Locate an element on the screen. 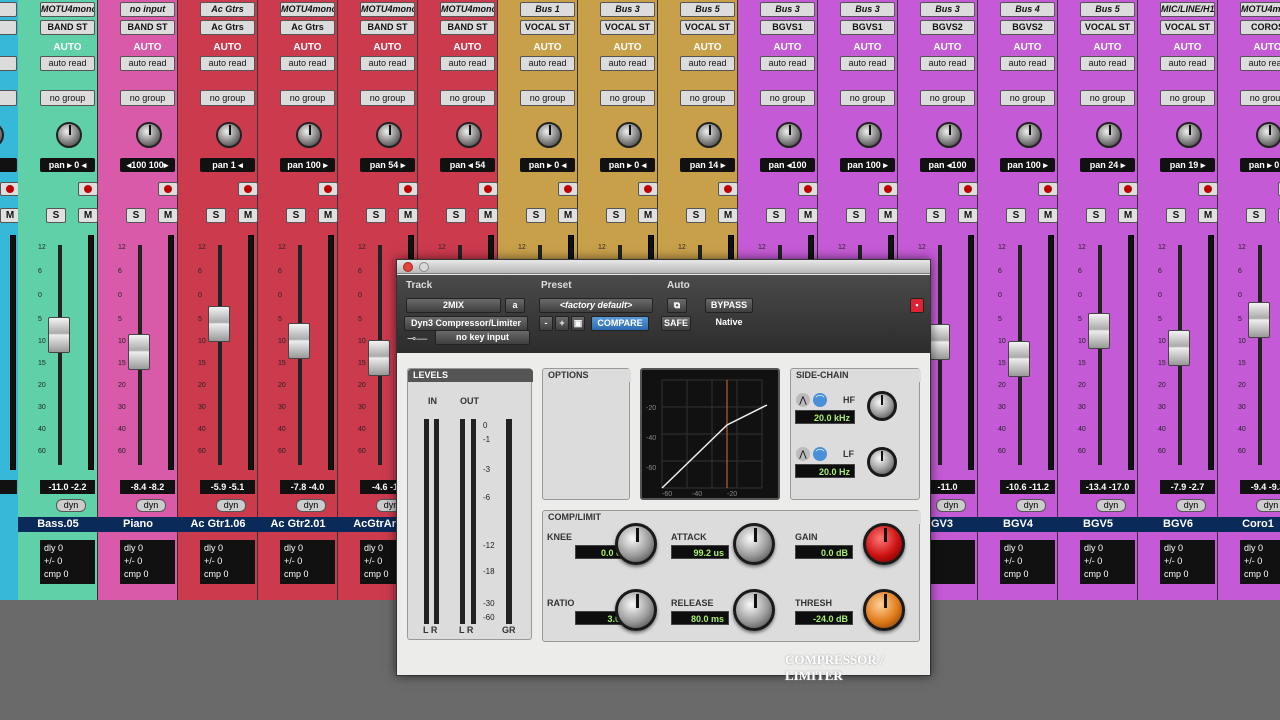 Image resolution: width=1280 pixels, height=720 pixels. preset-plus-button: + is located at coordinates (562, 323).